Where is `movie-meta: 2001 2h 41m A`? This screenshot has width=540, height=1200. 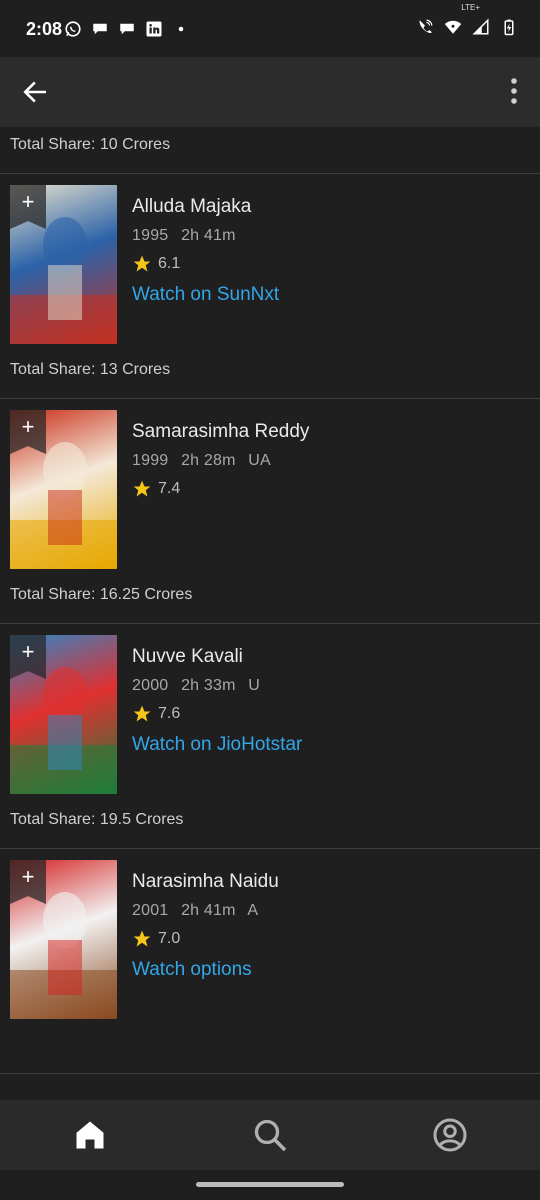
movie-meta: 2001 2h 41m A is located at coordinates (199, 911).